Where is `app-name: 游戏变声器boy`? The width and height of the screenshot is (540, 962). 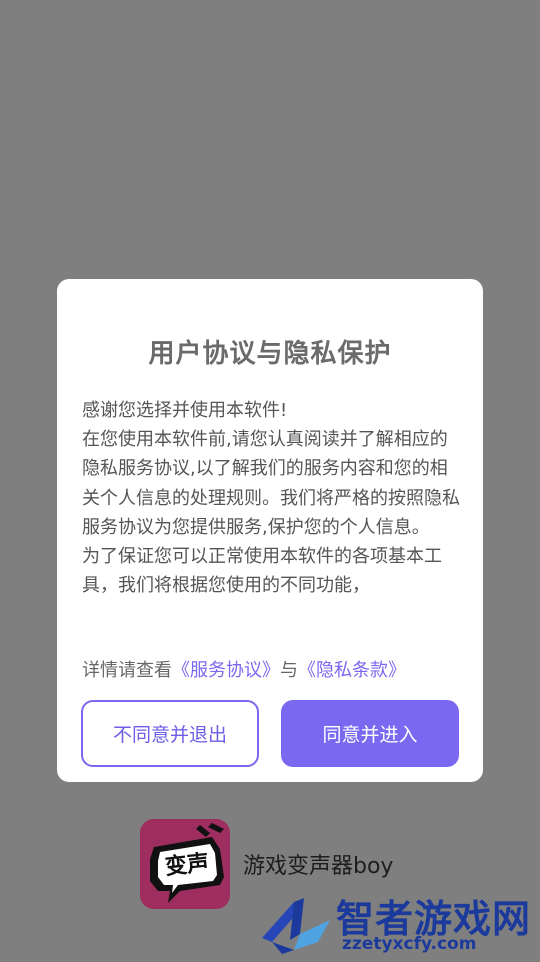 app-name: 游戏变声器boy is located at coordinates (318, 866).